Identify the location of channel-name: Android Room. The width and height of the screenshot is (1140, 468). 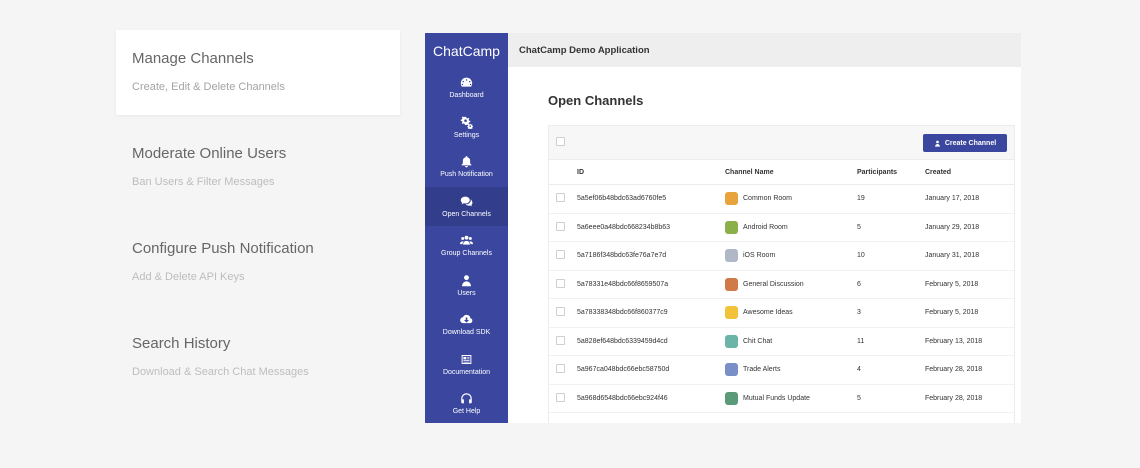
(765, 227).